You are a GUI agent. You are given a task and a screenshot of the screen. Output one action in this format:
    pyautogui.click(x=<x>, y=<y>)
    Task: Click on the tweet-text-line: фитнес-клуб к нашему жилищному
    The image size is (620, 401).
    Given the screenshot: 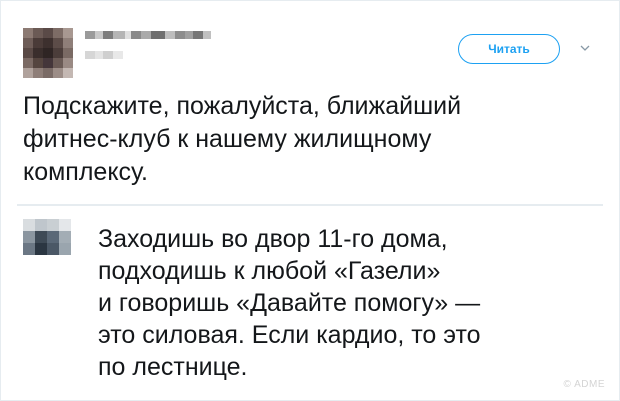 What is the action you would take?
    pyautogui.click(x=227, y=139)
    